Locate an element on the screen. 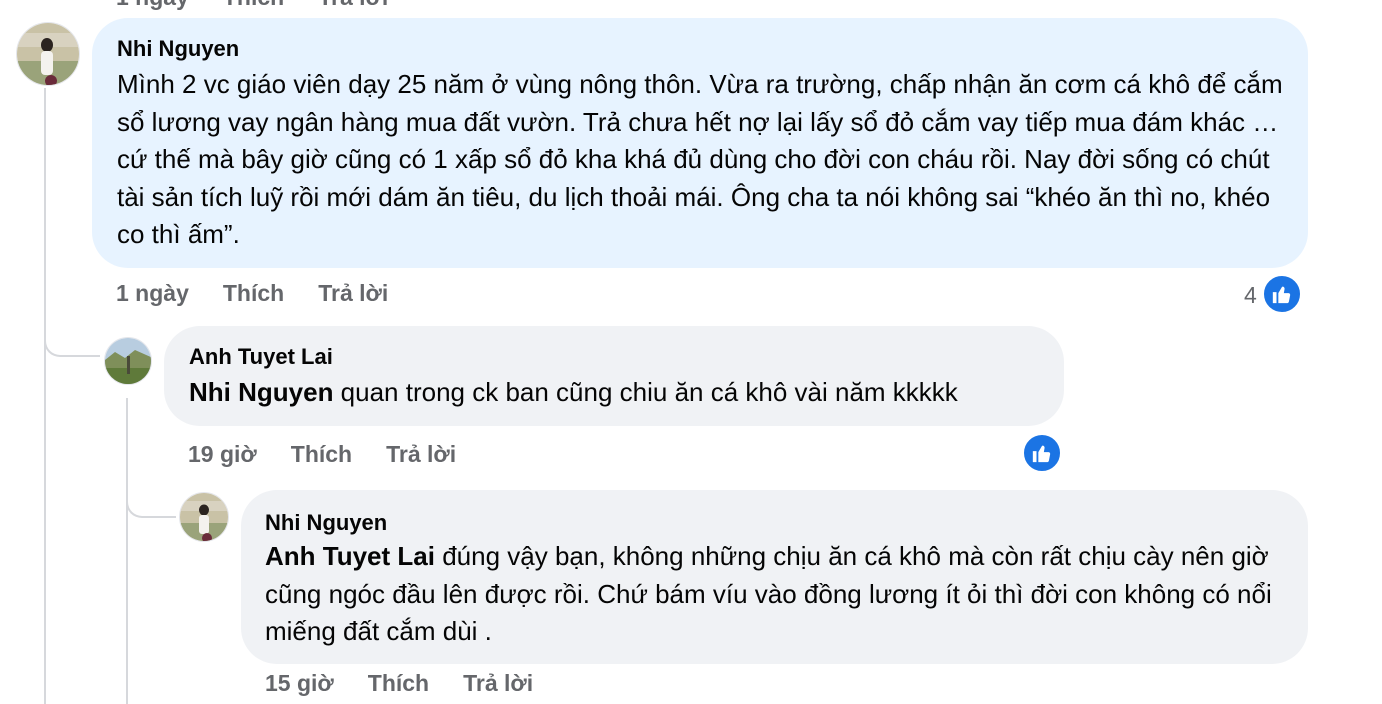  comment-actions: 1 ngày Thích Trả lời is located at coordinates (269, 293).